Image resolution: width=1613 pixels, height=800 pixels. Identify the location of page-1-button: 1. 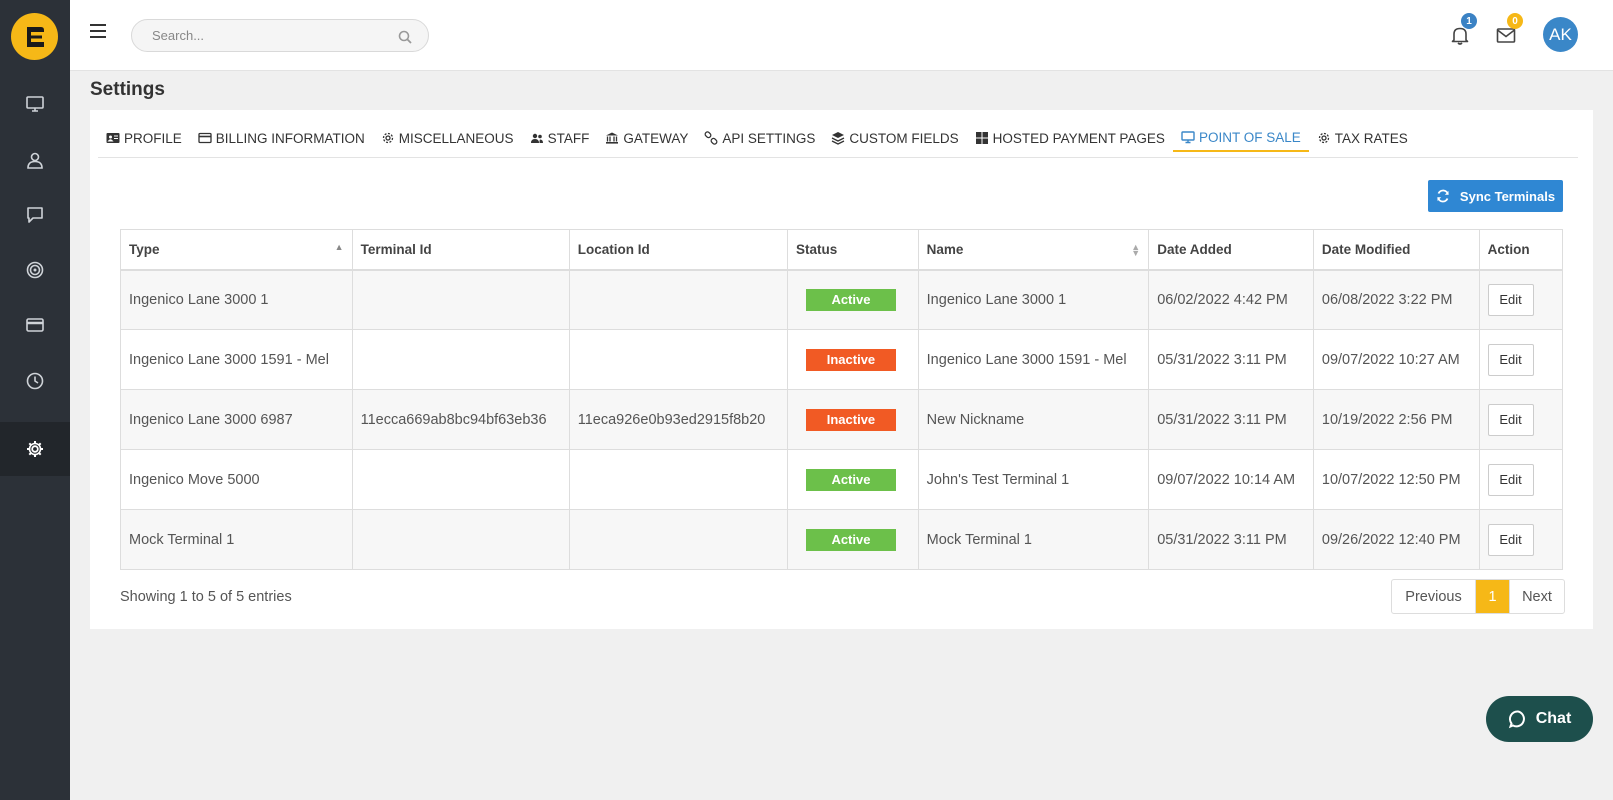
(1492, 596).